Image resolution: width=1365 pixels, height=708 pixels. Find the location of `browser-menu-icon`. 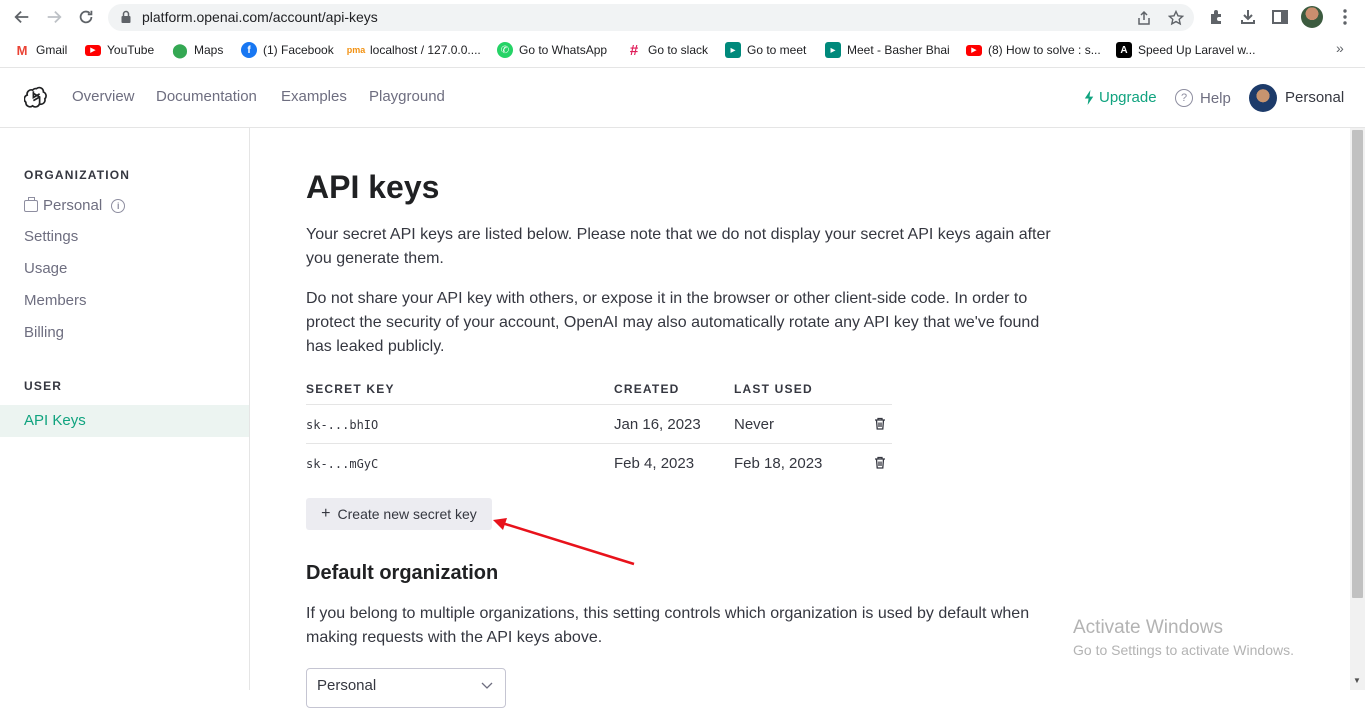

browser-menu-icon is located at coordinates (1345, 17).